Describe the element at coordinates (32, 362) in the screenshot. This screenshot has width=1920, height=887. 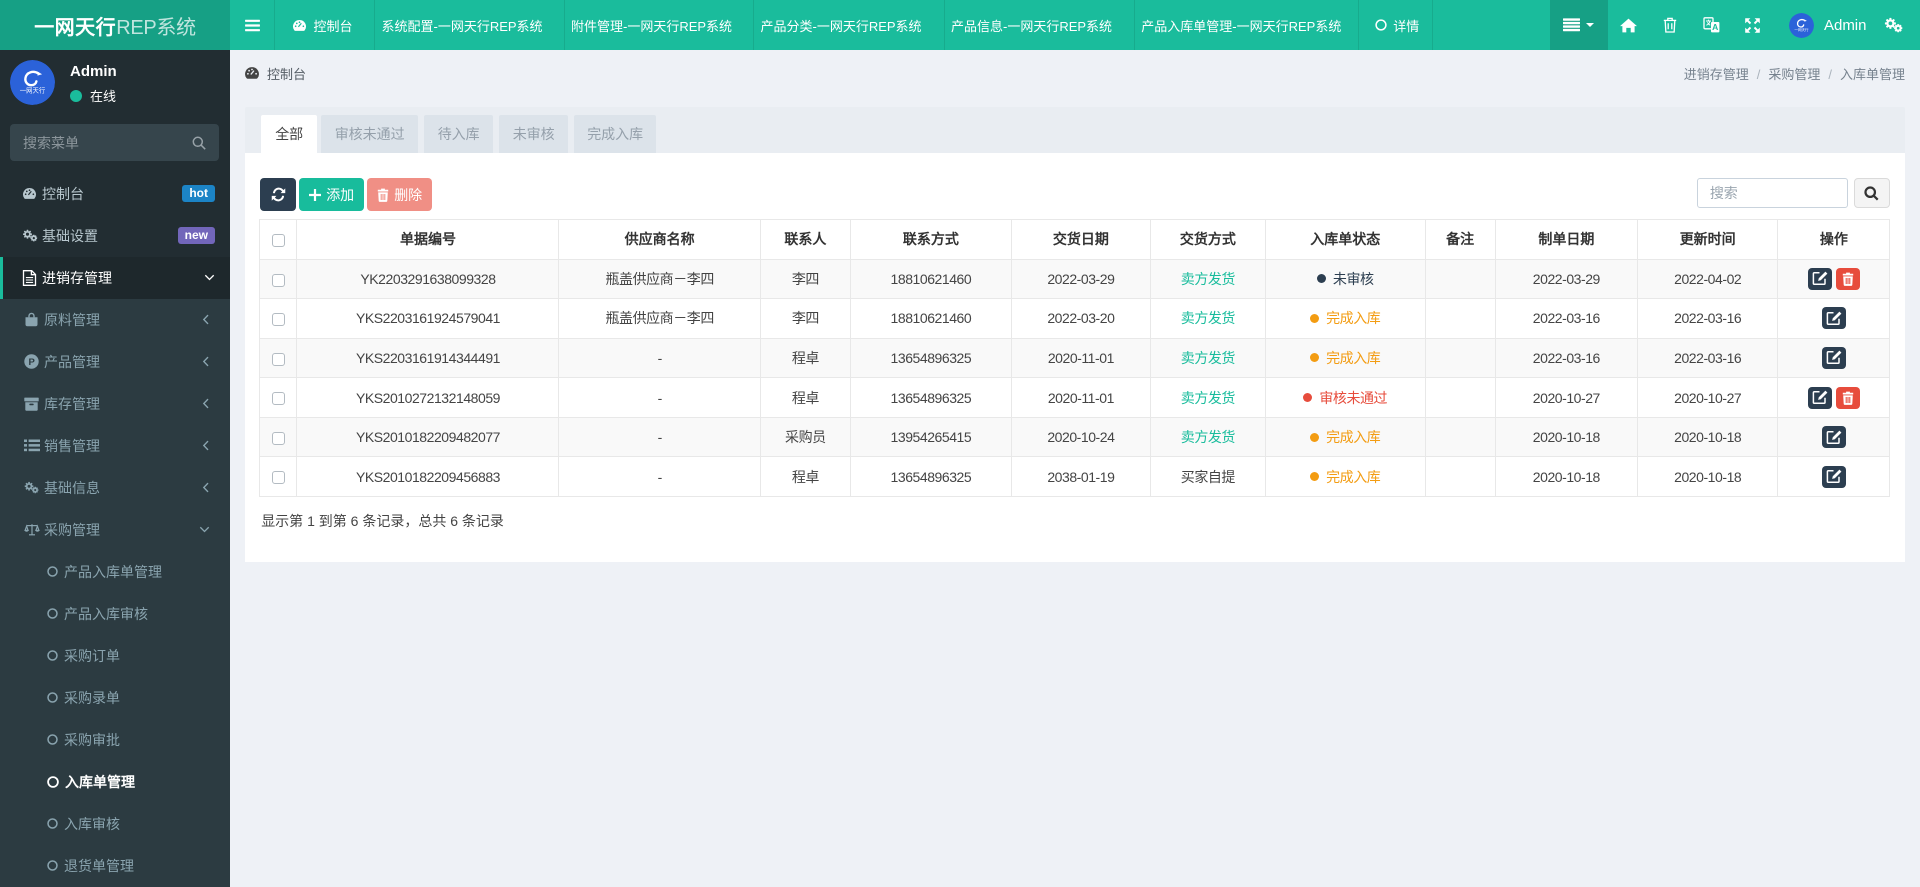
I see `svg-text: P` at that location.